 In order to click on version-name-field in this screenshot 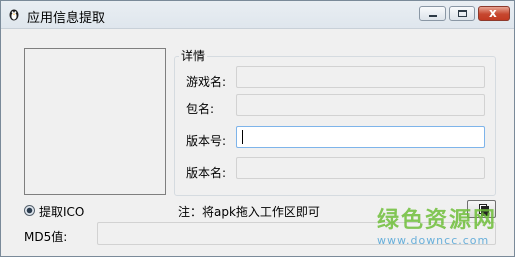, I will do `click(360, 168)`.